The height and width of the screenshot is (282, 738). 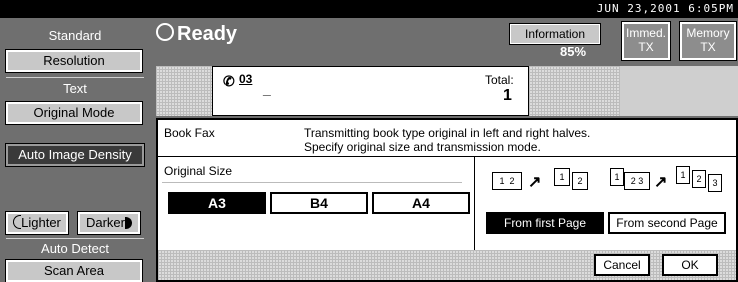 What do you see at coordinates (246, 79) in the screenshot?
I see `destination-count: 03` at bounding box center [246, 79].